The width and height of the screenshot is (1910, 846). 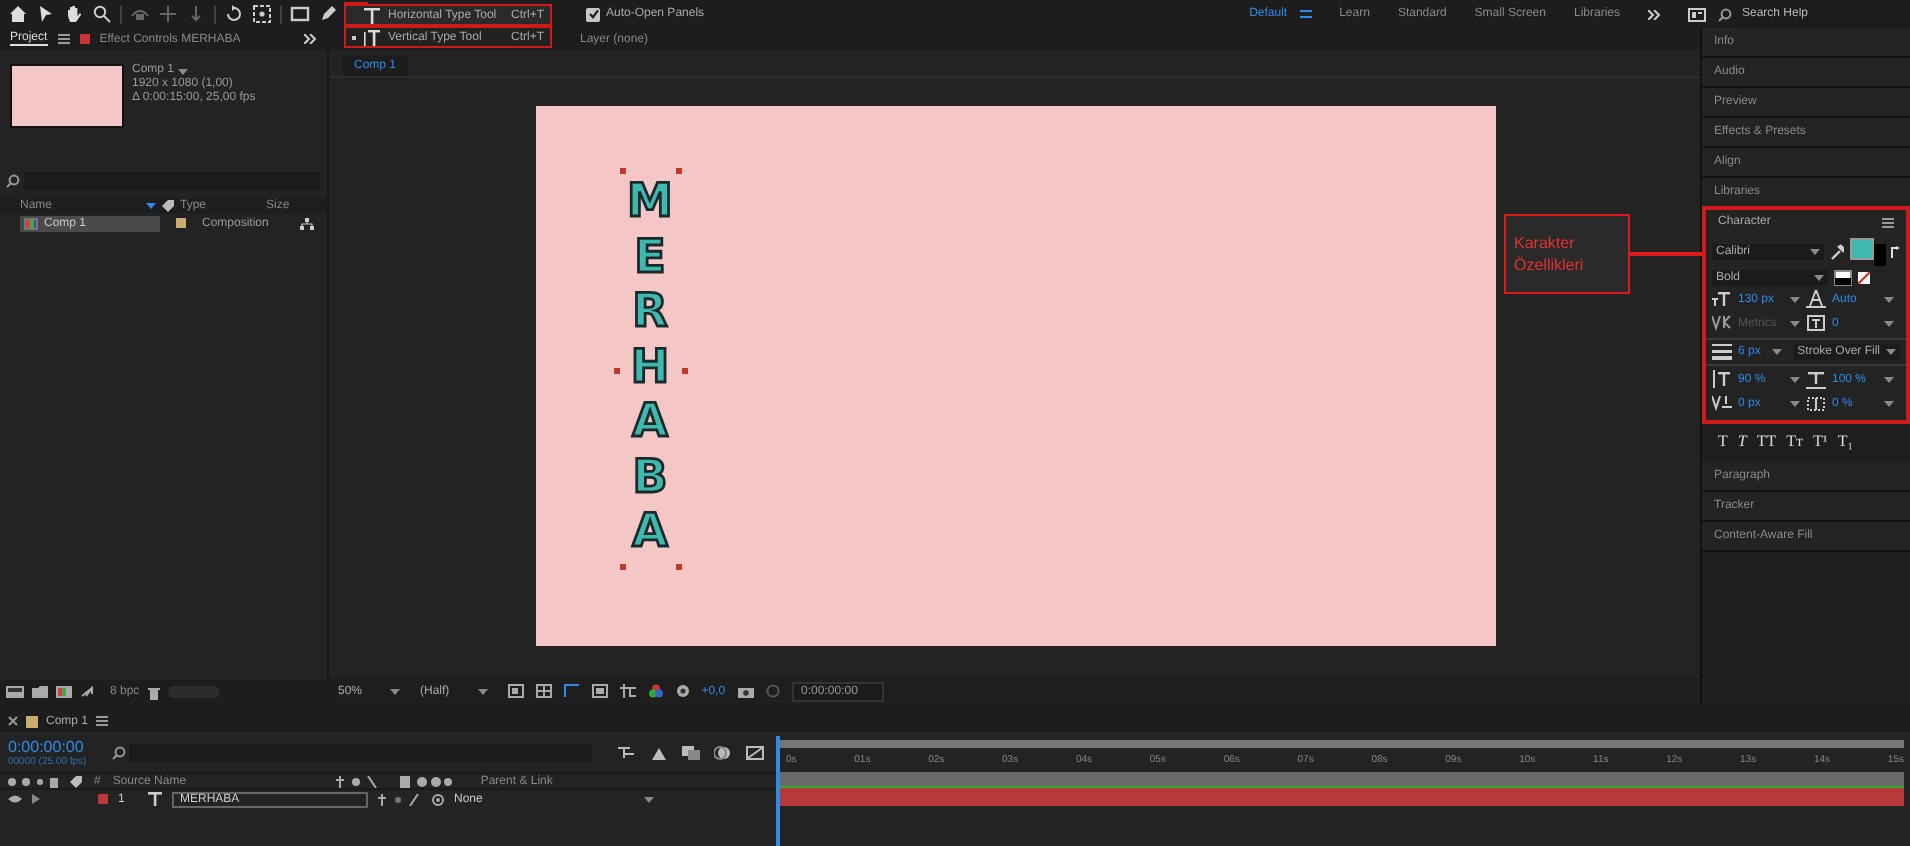 What do you see at coordinates (1816, 300) in the screenshot?
I see `leading-icon` at bounding box center [1816, 300].